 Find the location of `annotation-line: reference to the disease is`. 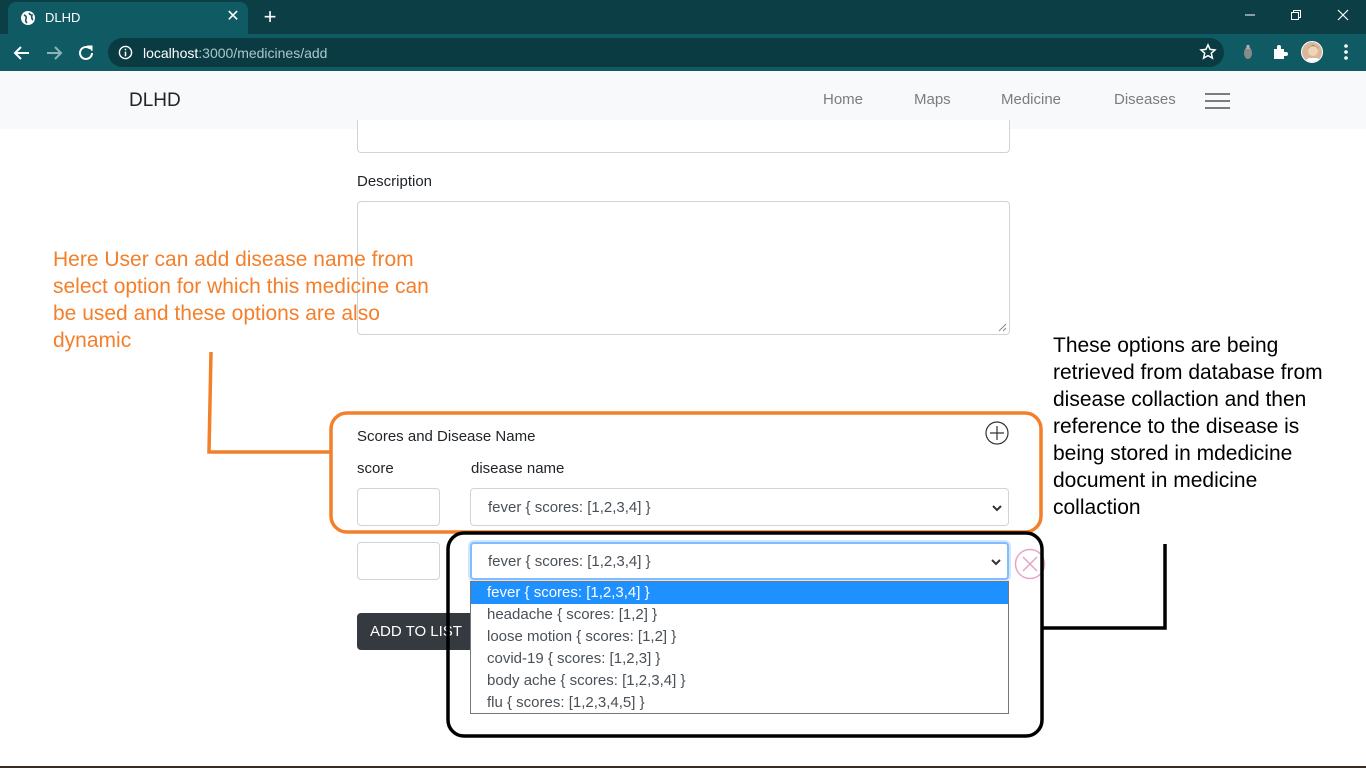

annotation-line: reference to the disease is is located at coordinates (1176, 426).